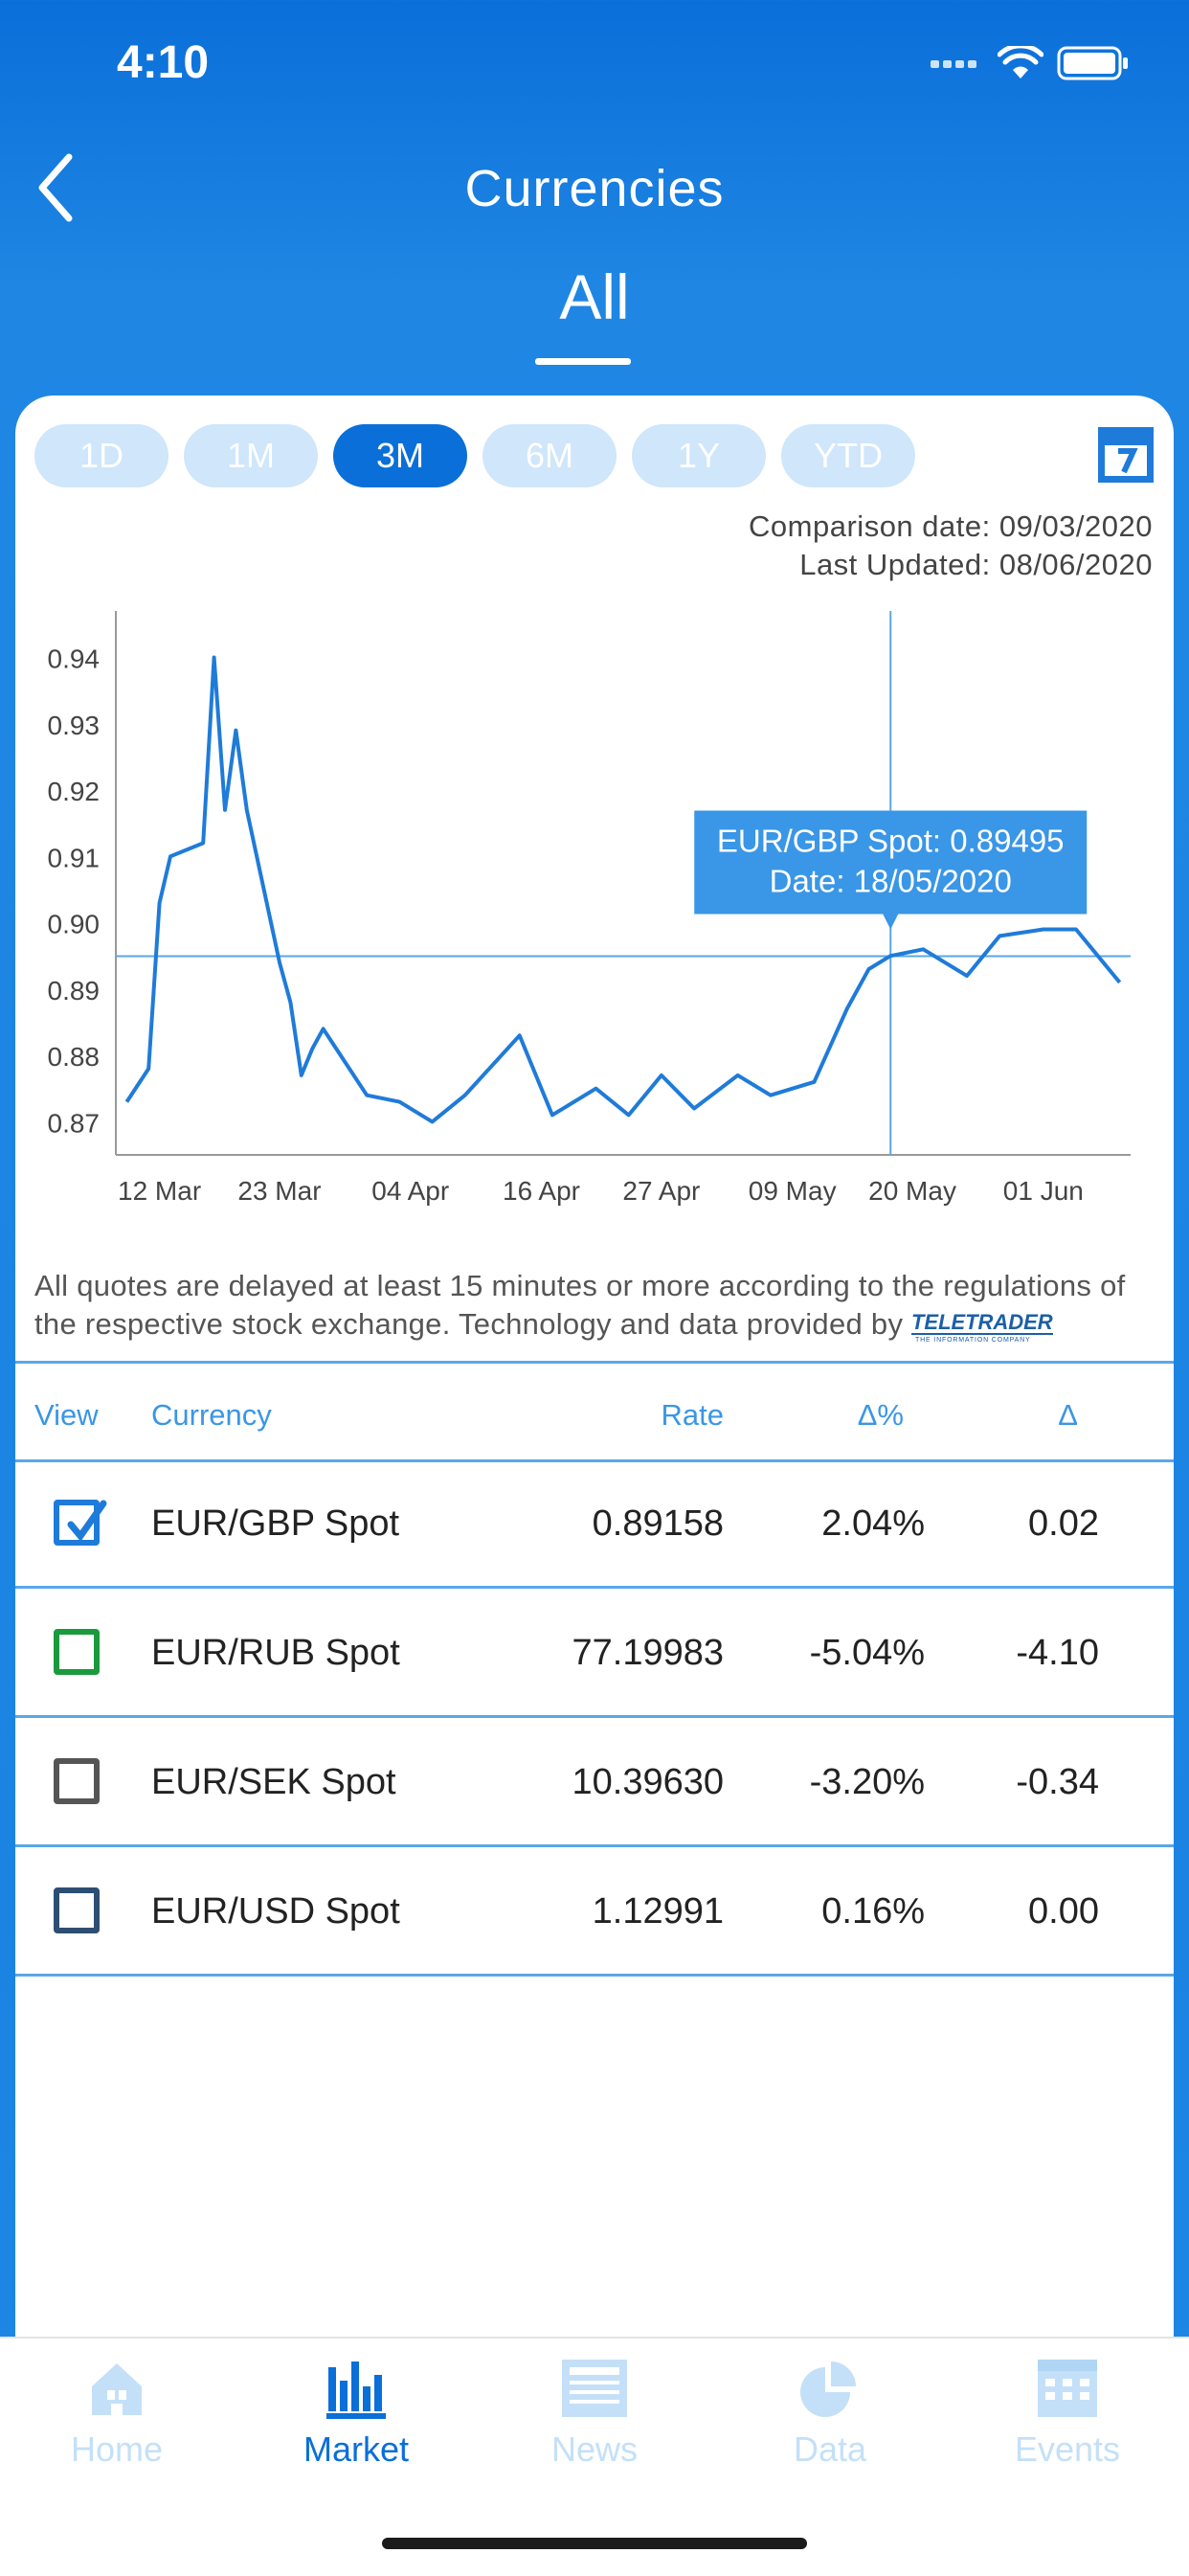  Describe the element at coordinates (848, 455) in the screenshot. I see `range-ytd: YTD` at that location.